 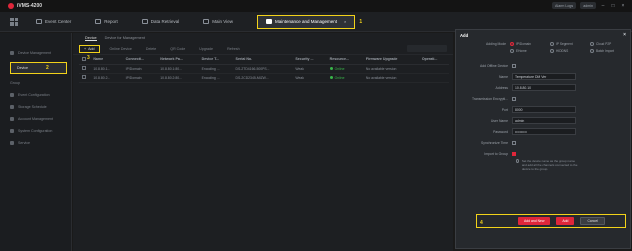 I want to click on tab-event-center: Event Center, so click(x=53, y=22).